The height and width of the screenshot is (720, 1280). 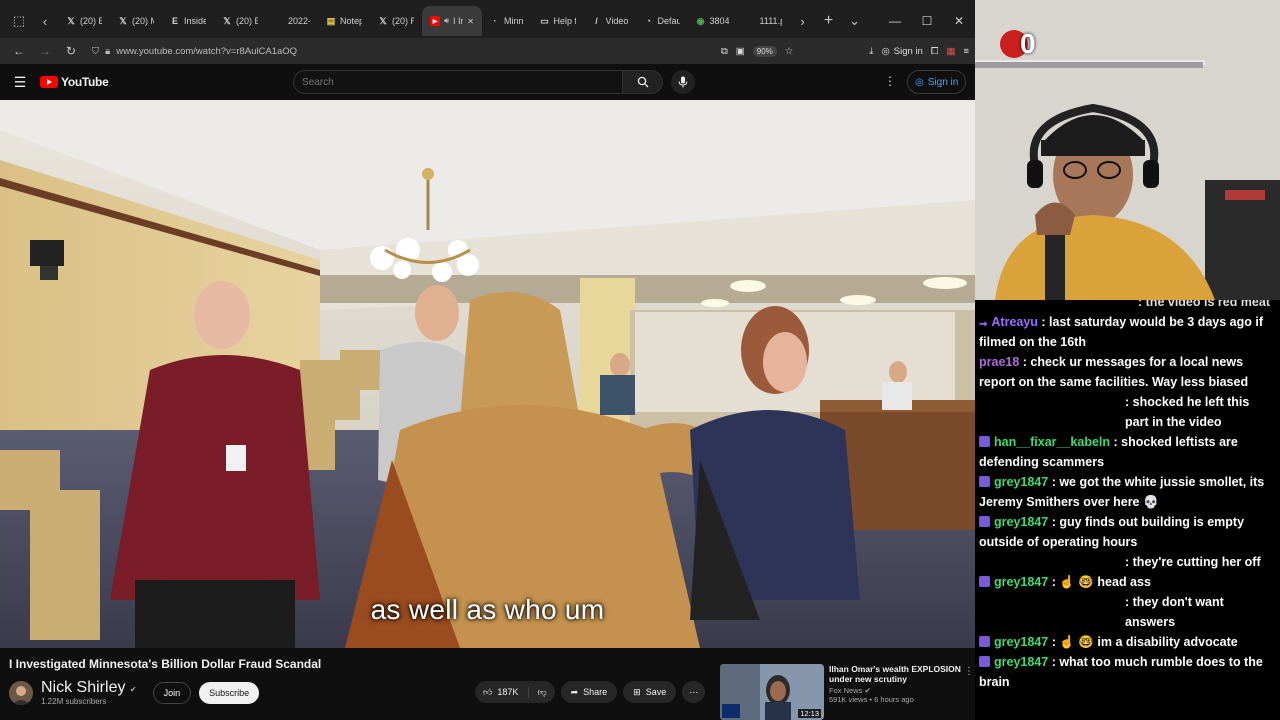 What do you see at coordinates (1052, 442) in the screenshot?
I see `chat-username: han__fixar__kabeln` at bounding box center [1052, 442].